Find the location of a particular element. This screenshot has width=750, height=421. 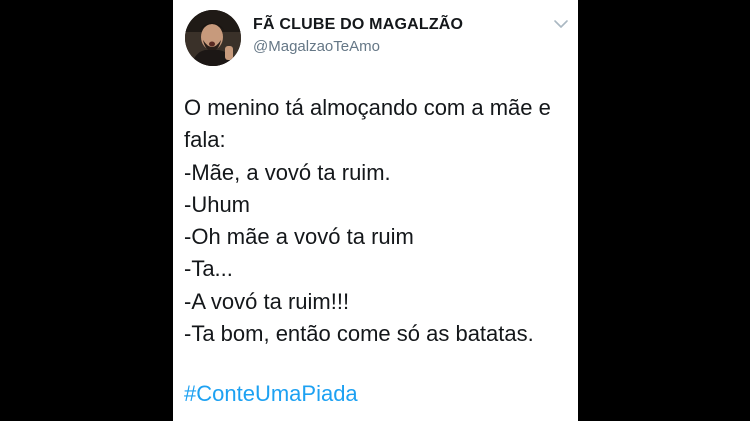

tweet-line: -Uhum is located at coordinates (217, 204).